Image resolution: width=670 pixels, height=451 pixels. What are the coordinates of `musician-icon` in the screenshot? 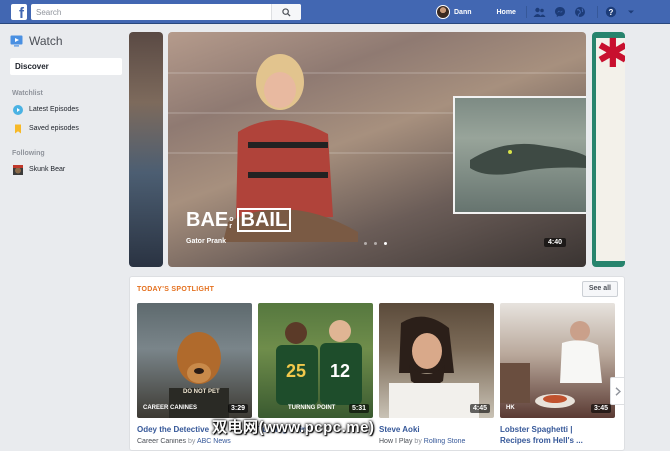 It's located at (434, 367).